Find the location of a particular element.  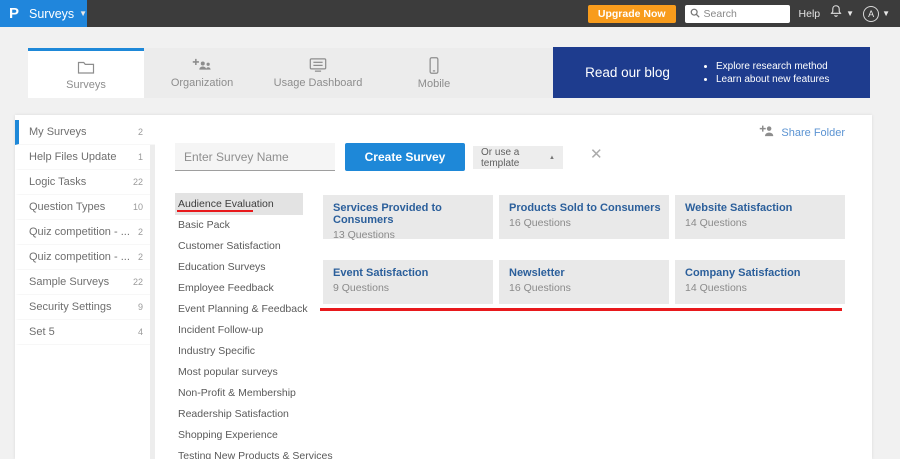

top-header-bar: P Surveys ▼ Upgrade Now Help ▼ is located at coordinates (450, 13).